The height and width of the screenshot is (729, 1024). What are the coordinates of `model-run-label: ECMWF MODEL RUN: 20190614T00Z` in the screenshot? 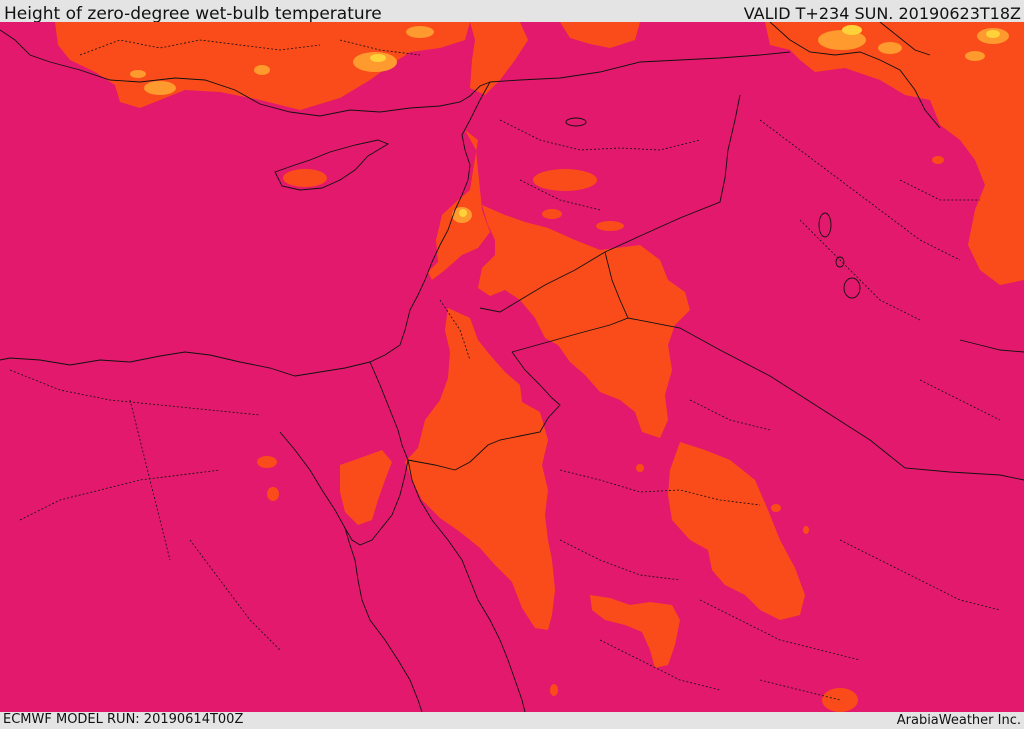 It's located at (123, 719).